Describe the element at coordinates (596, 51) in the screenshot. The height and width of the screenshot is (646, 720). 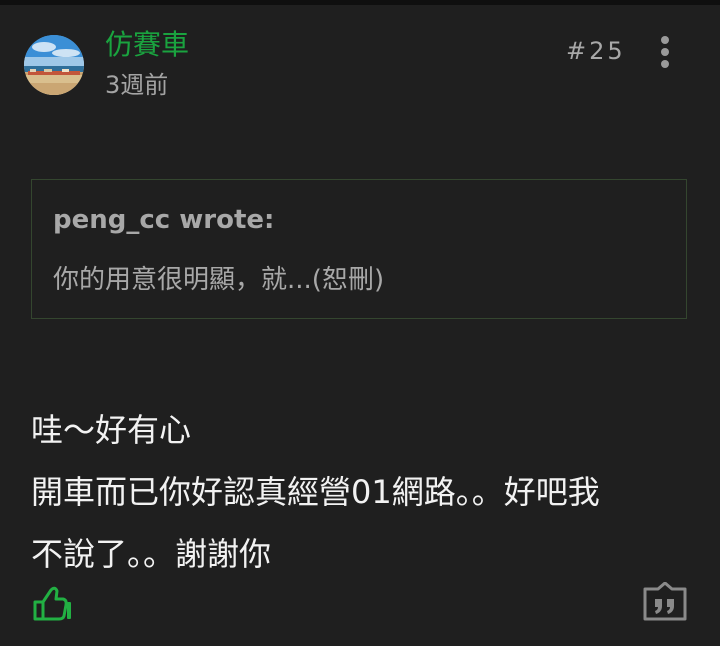
I see `floor-number: #25` at that location.